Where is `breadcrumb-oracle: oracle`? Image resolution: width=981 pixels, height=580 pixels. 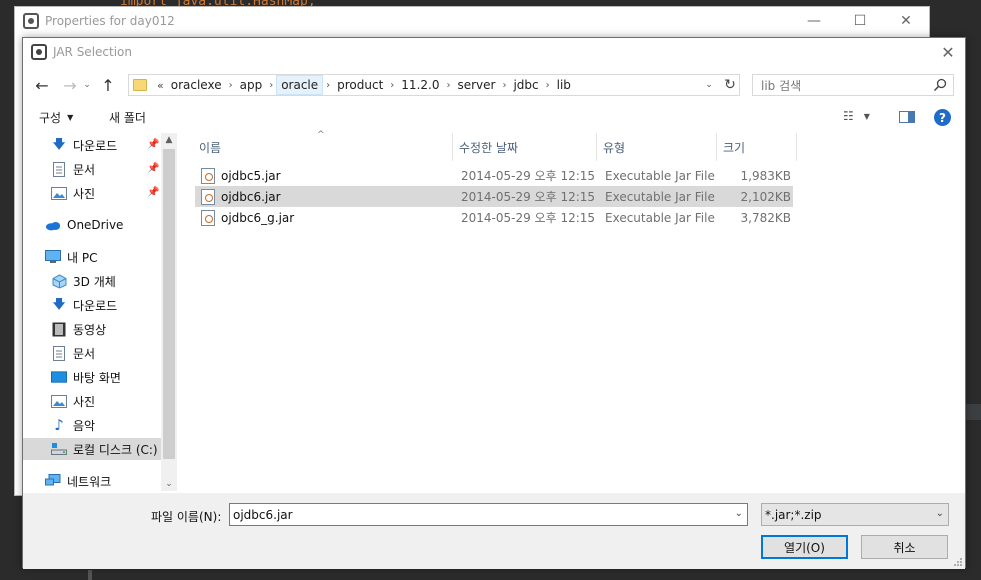
breadcrumb-oracle: oracle is located at coordinates (300, 85).